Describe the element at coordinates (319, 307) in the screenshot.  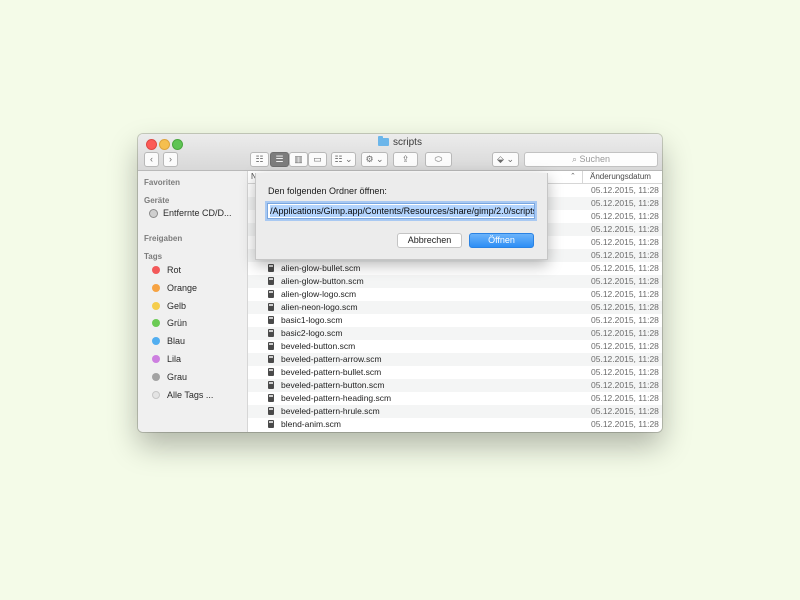
I see `file-name: alien-neon-logo.scm` at that location.